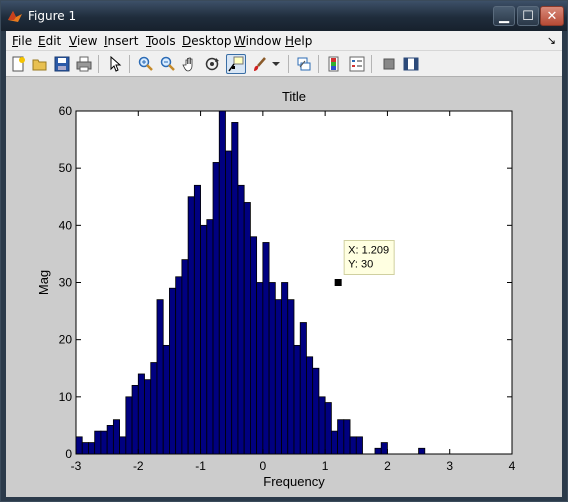  I want to click on link-plot-icon, so click(304, 64).